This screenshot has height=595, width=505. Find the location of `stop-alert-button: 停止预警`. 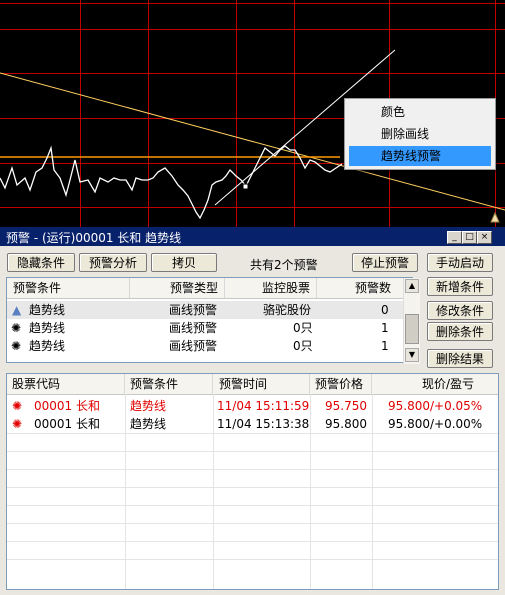

stop-alert-button: 停止预警 is located at coordinates (385, 262).